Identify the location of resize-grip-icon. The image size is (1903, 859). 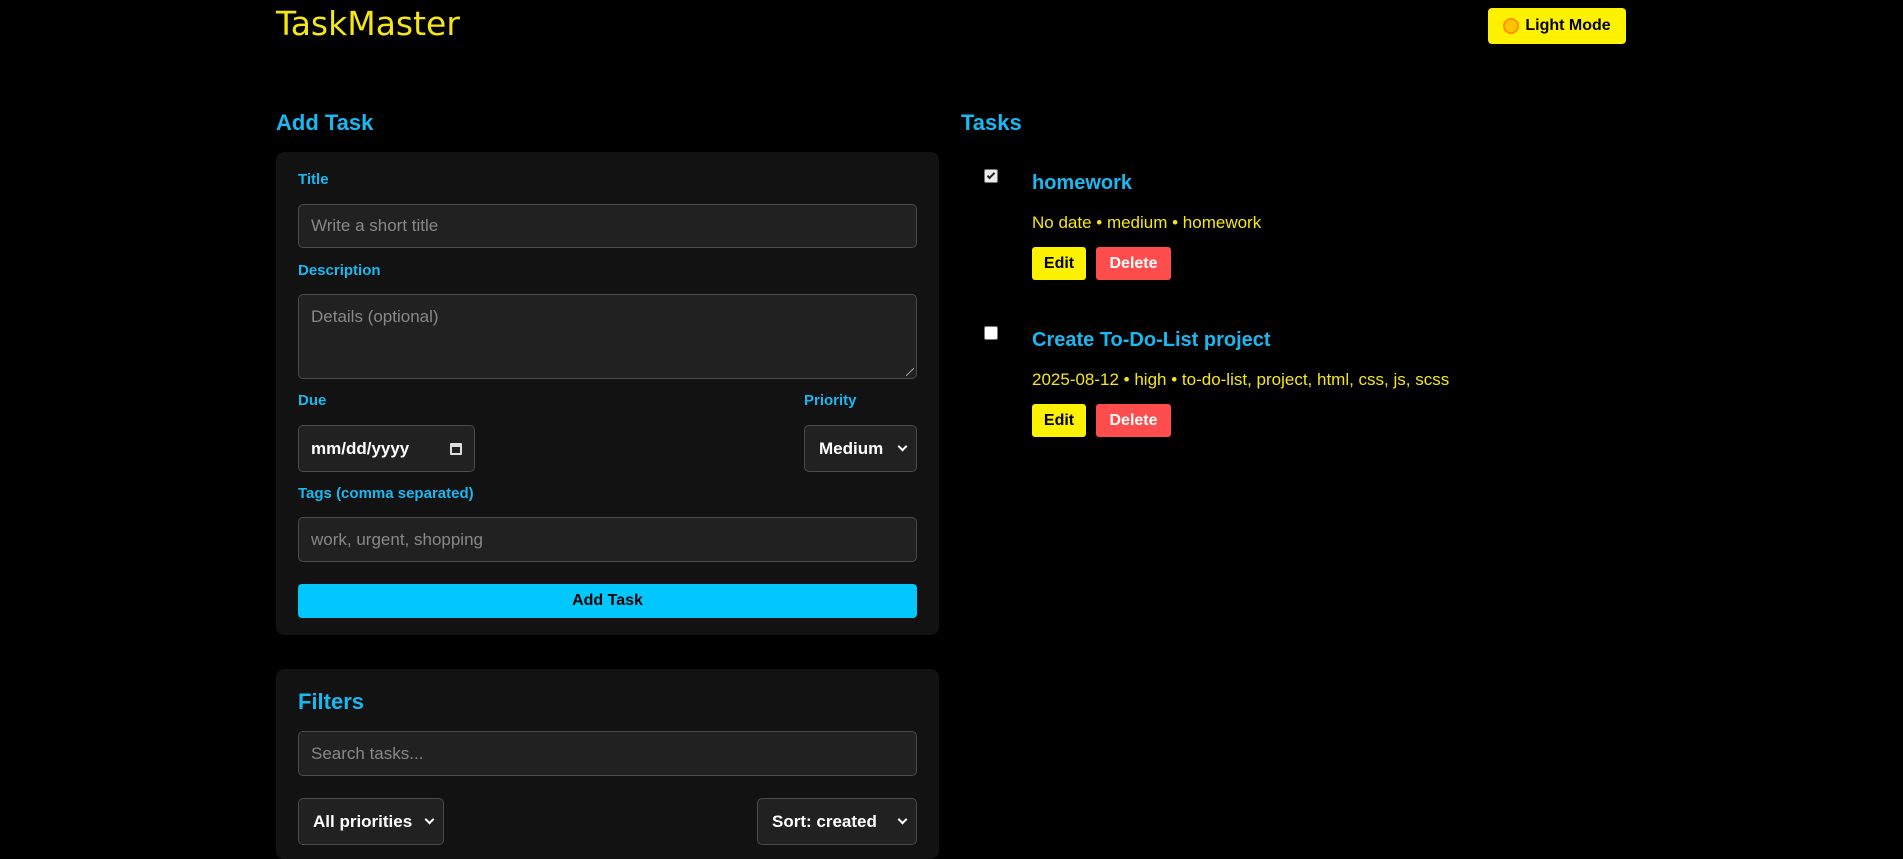
(910, 372).